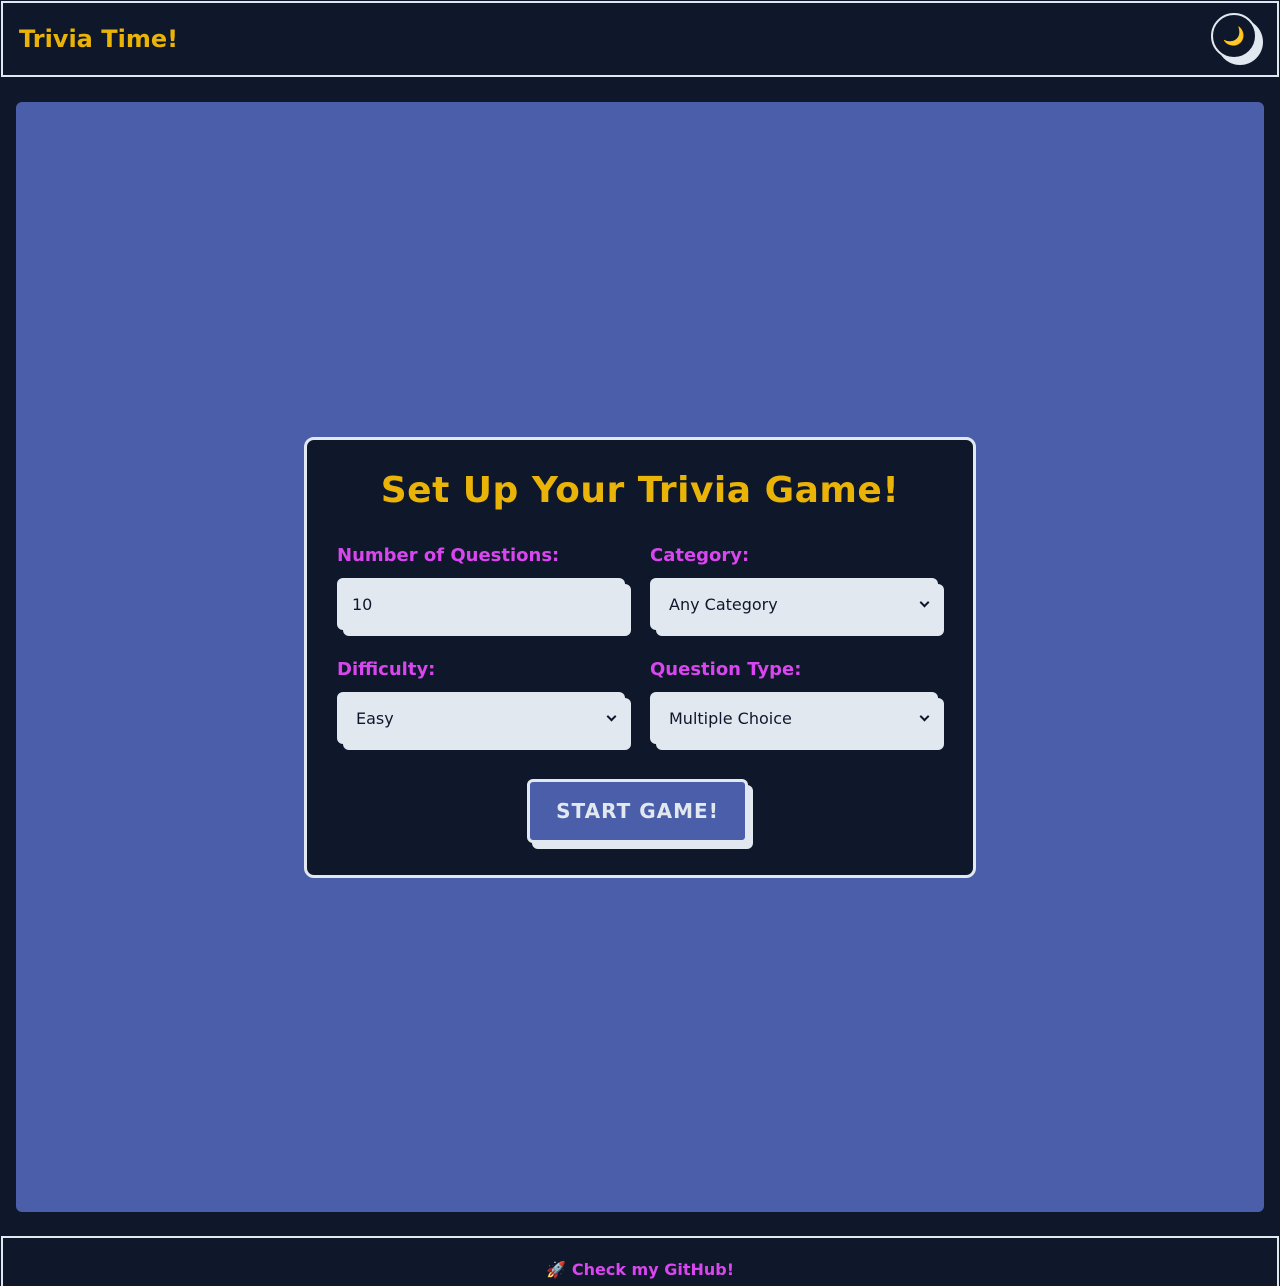  I want to click on category-select: Any Category, so click(794, 604).